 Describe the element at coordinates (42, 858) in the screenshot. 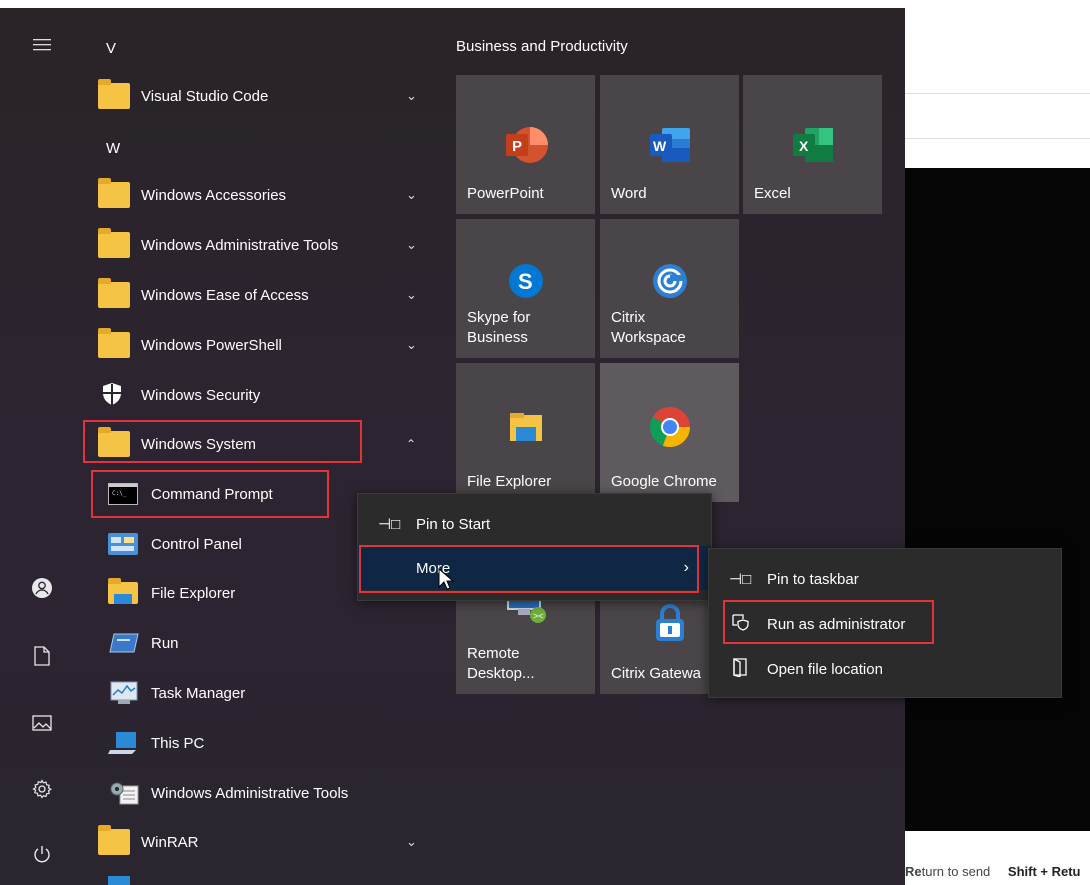

I see `power-icon` at that location.